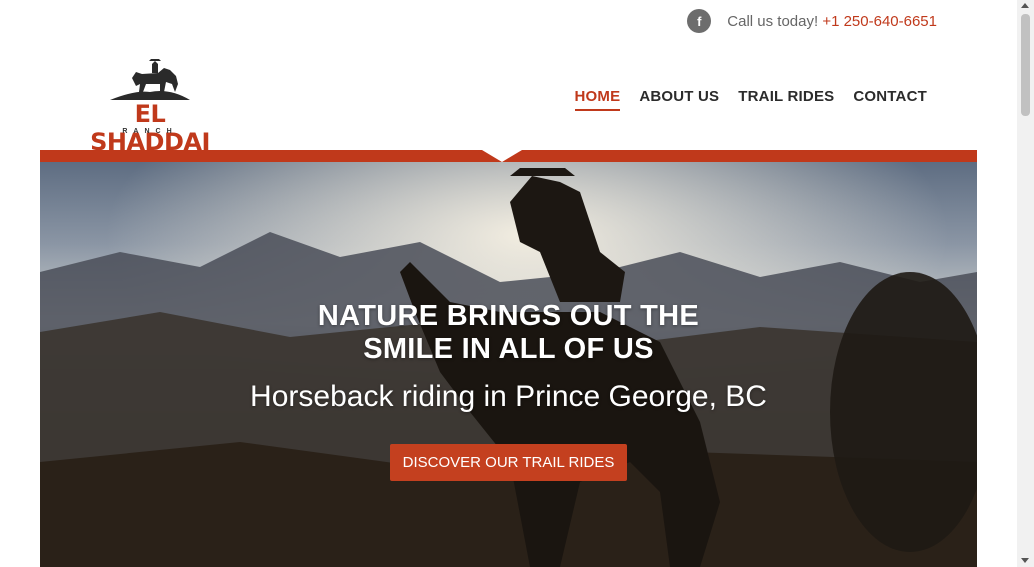 This screenshot has height=567, width=1034. What do you see at coordinates (1025, 5) in the screenshot?
I see `scroll-up-arrow-icon` at bounding box center [1025, 5].